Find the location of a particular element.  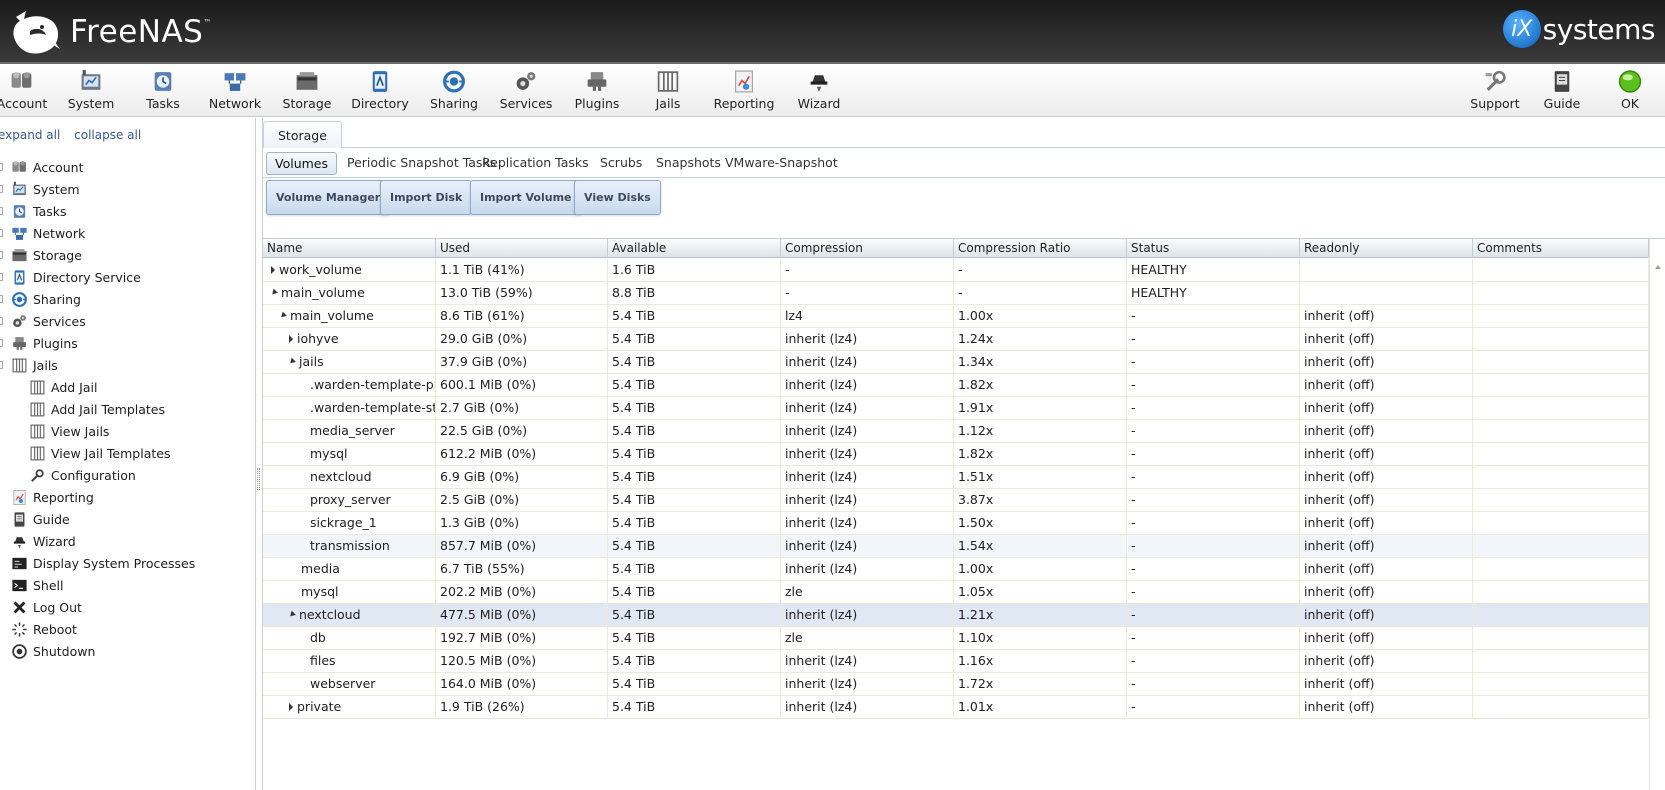

tab-storage: Storage is located at coordinates (302, 135).